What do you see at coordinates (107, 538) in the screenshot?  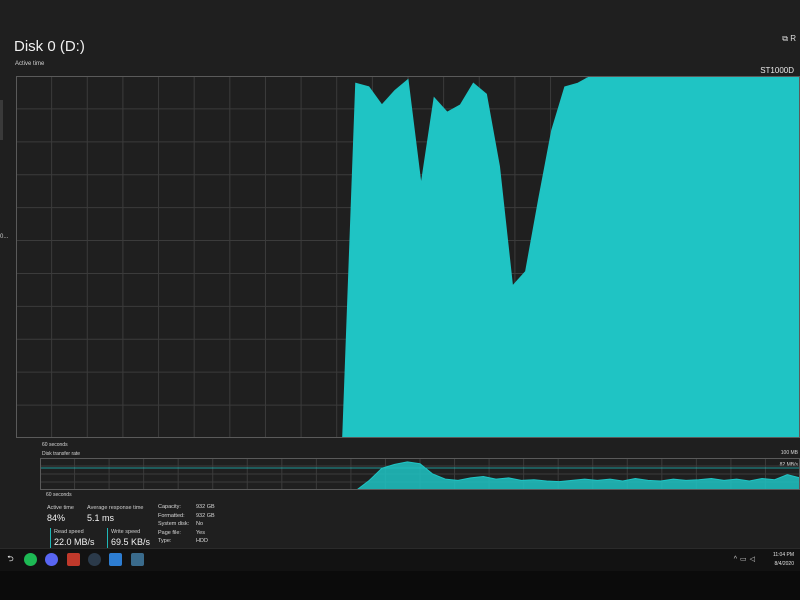 I see `write-speed-bar` at bounding box center [107, 538].